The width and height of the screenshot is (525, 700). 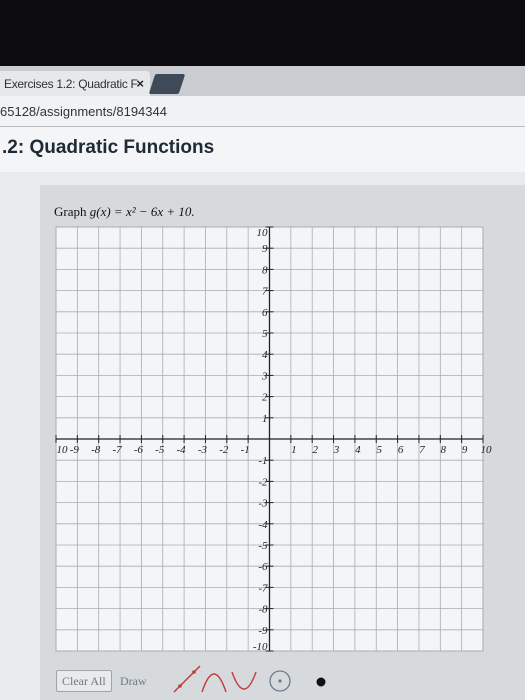 What do you see at coordinates (263, 631) in the screenshot?
I see `y-tick-label: -9` at bounding box center [263, 631].